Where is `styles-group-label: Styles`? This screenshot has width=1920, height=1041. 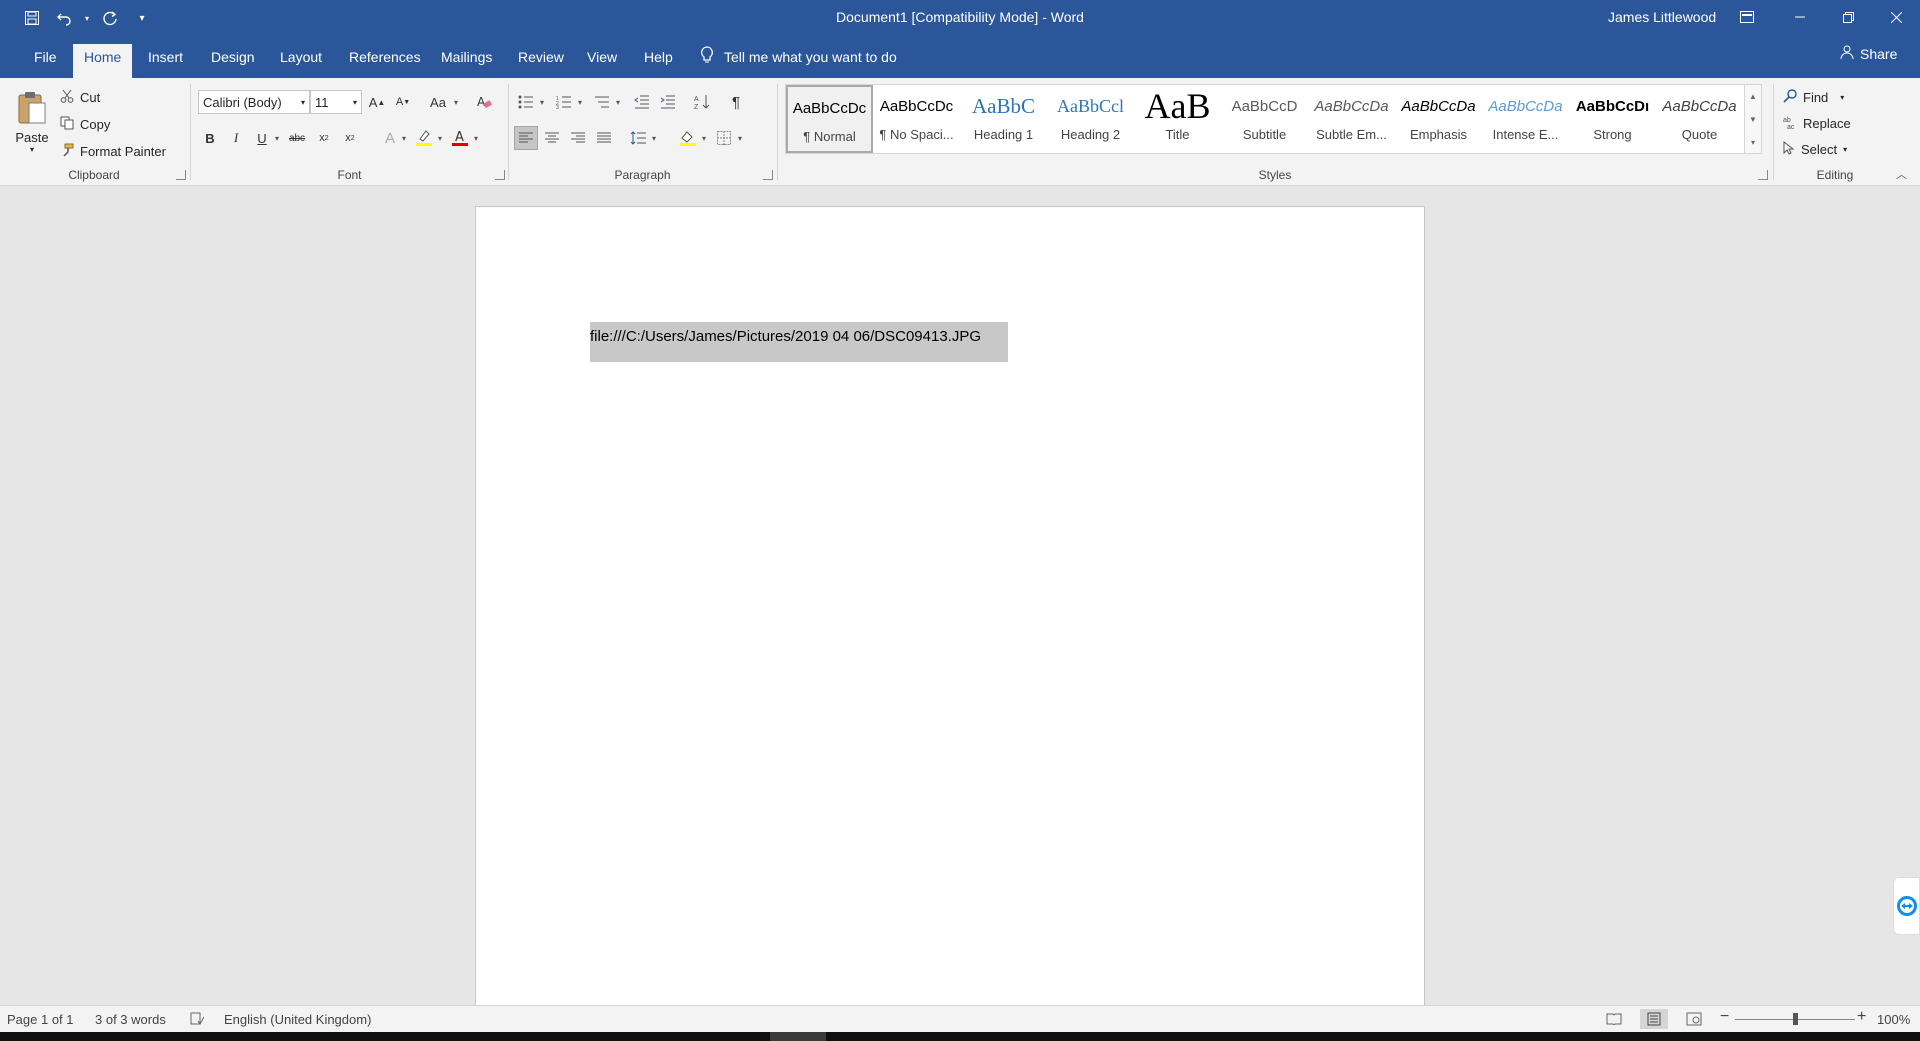
styles-group-label: Styles is located at coordinates (1275, 175).